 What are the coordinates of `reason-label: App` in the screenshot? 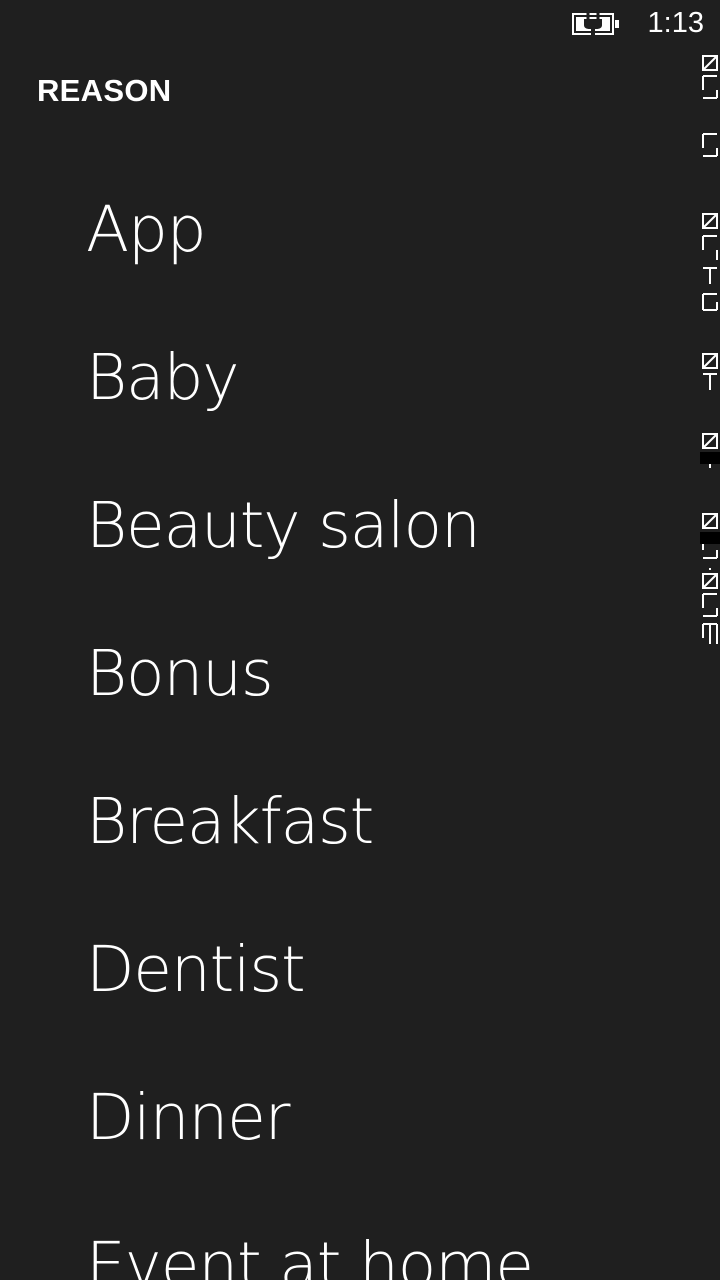 It's located at (146, 229).